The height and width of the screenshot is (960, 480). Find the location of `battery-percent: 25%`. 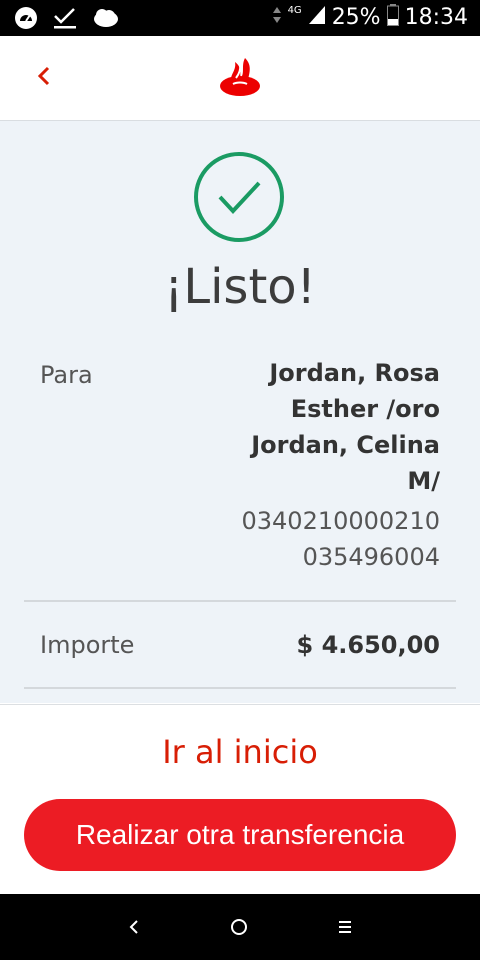

battery-percent: 25% is located at coordinates (356, 17).